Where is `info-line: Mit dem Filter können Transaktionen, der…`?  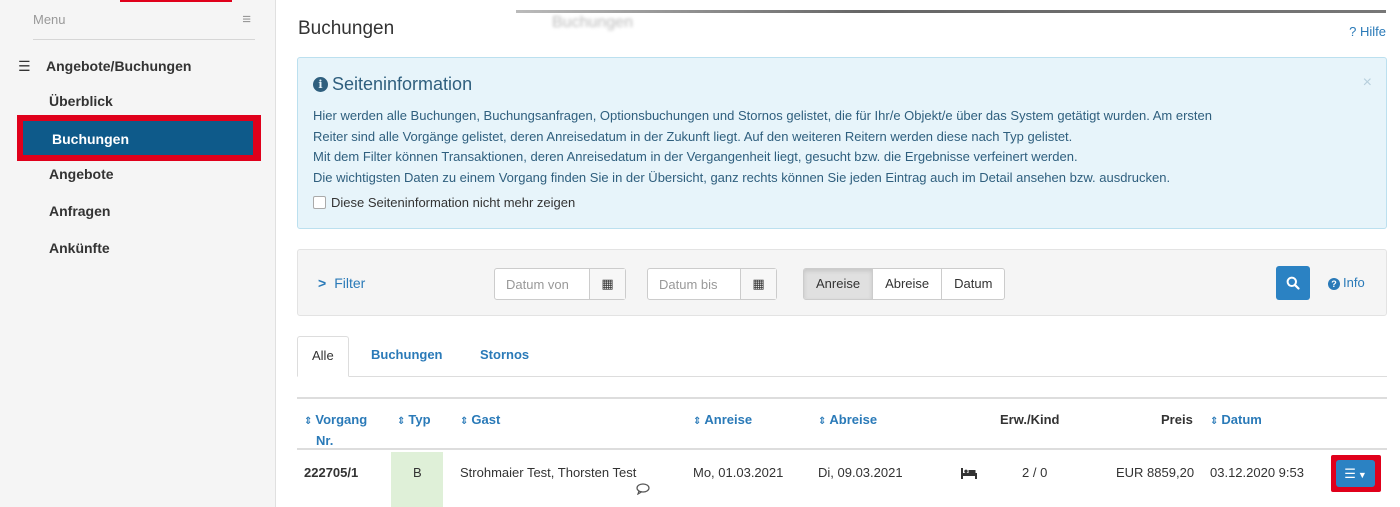 info-line: Mit dem Filter können Transaktionen, der… is located at coordinates (695, 156).